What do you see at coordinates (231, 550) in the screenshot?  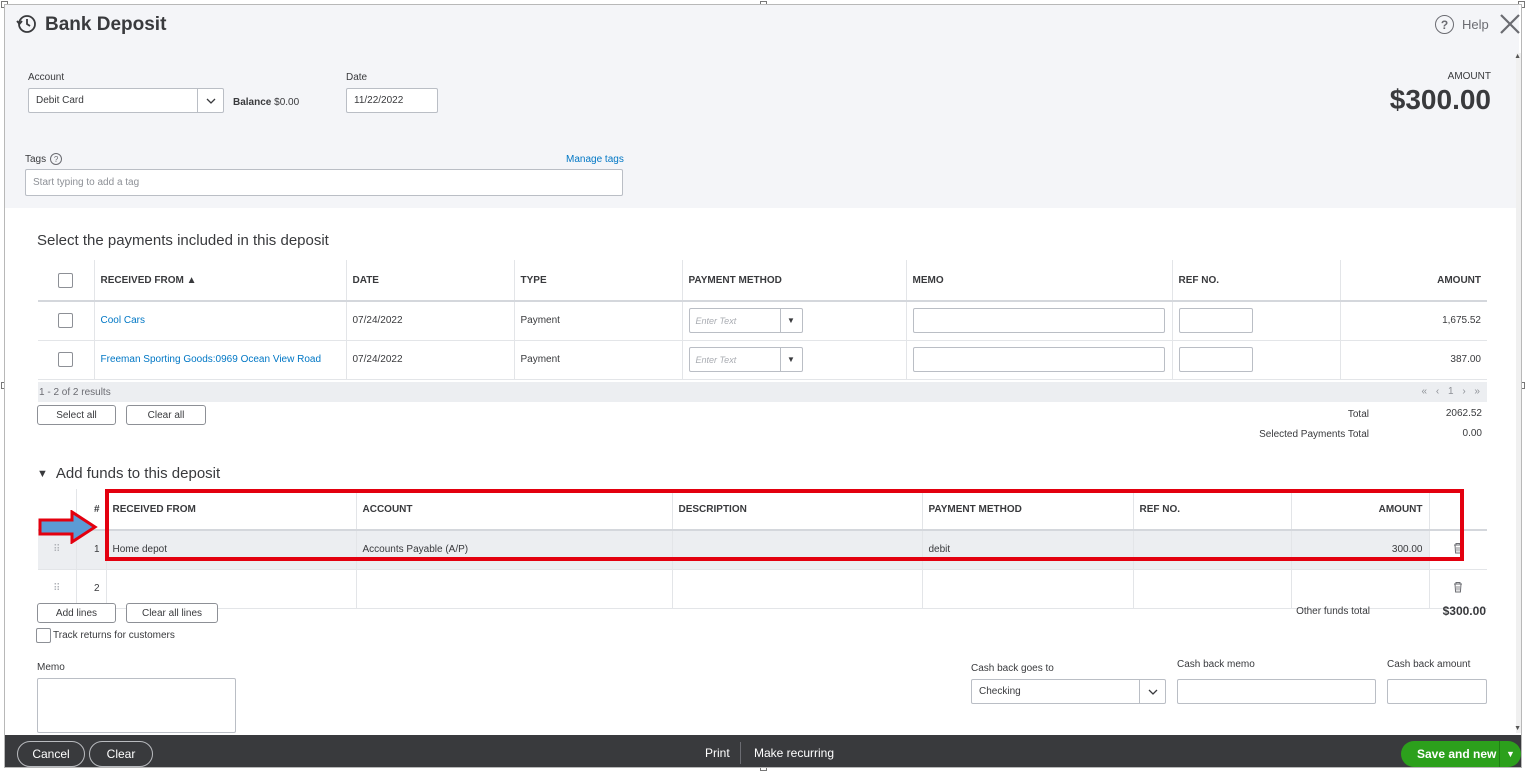 I see `received-from-cell: Home depot` at bounding box center [231, 550].